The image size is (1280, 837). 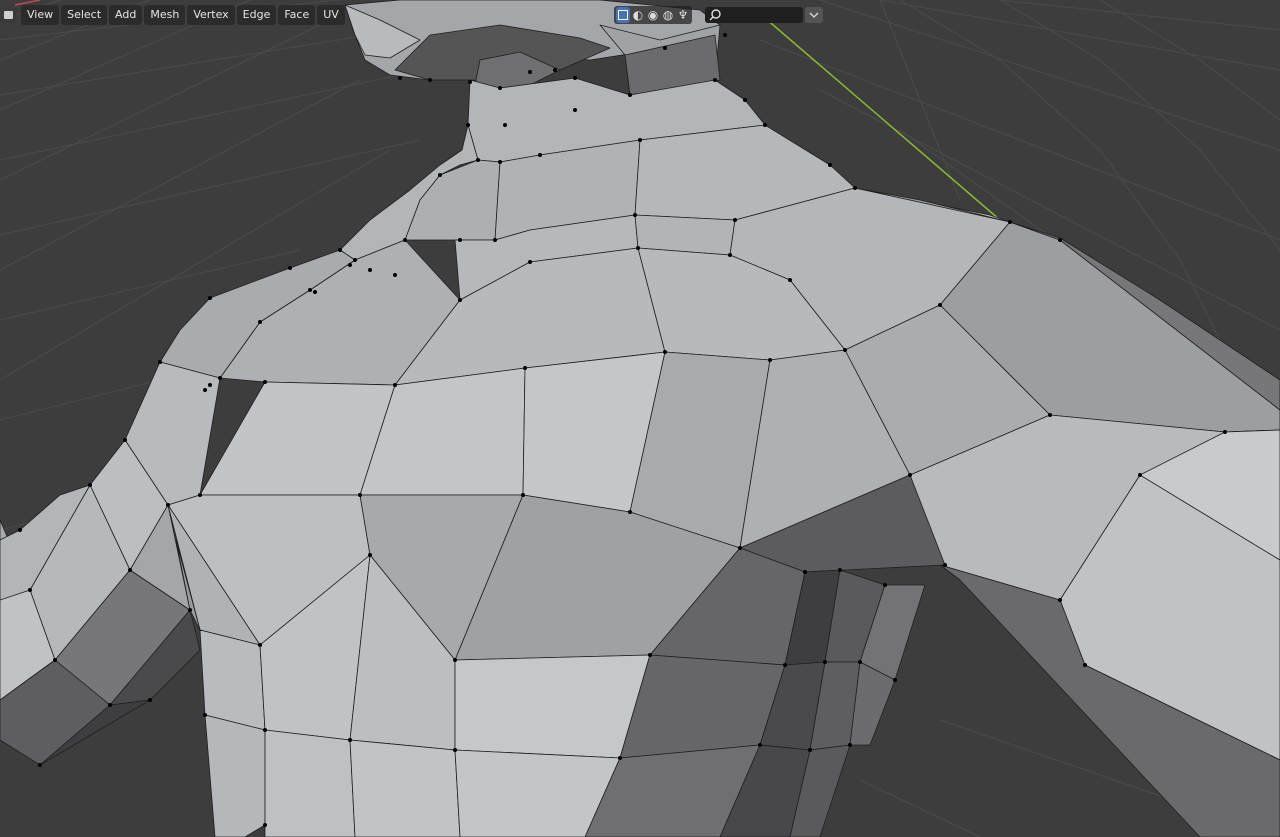 I want to click on menu-vertex: Vertex, so click(x=211, y=15).